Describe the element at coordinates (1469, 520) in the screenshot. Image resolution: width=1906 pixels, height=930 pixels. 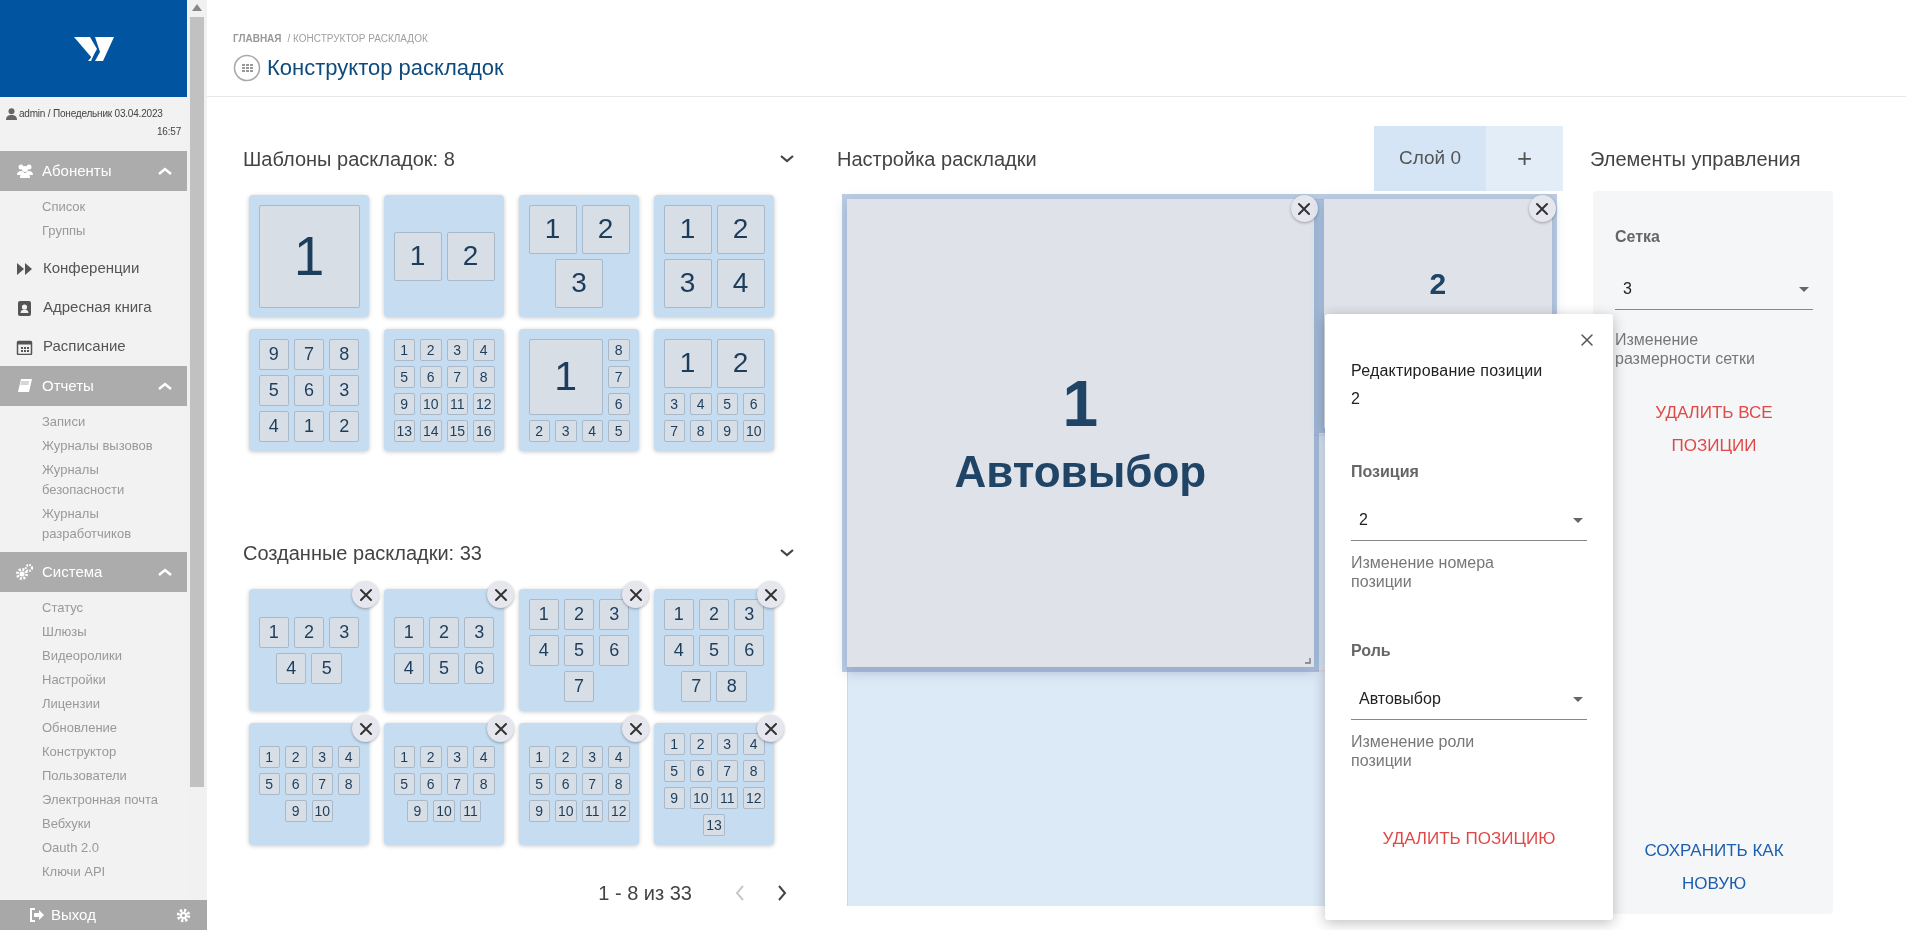
I see `select-field: 2` at that location.